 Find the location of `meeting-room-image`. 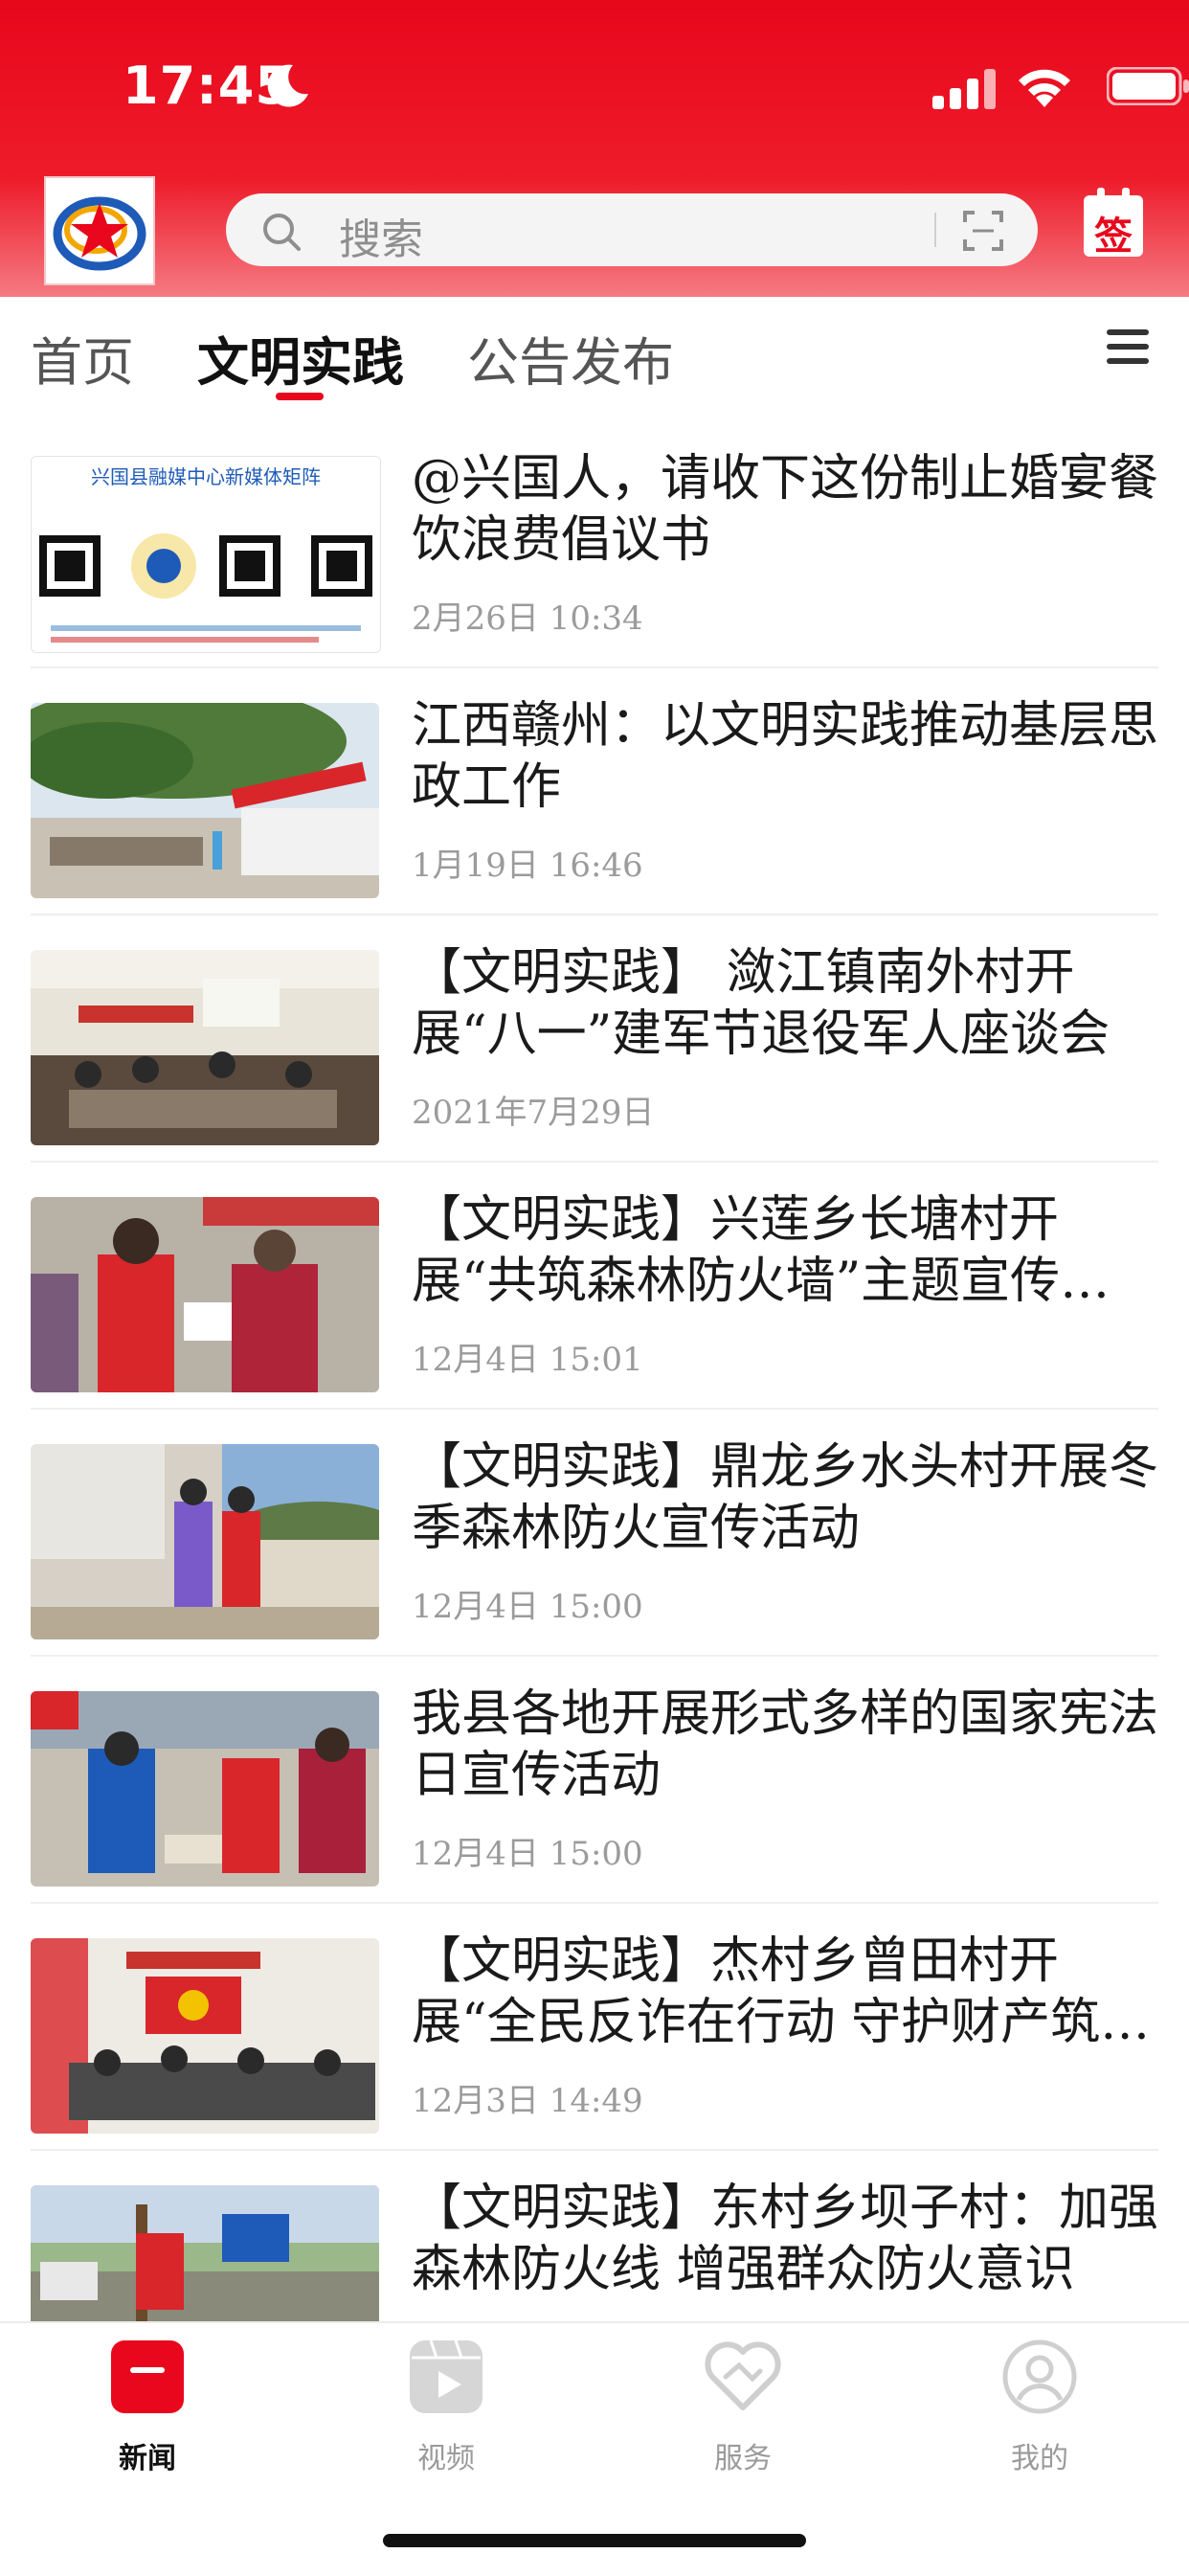

meeting-room-image is located at coordinates (205, 1047).